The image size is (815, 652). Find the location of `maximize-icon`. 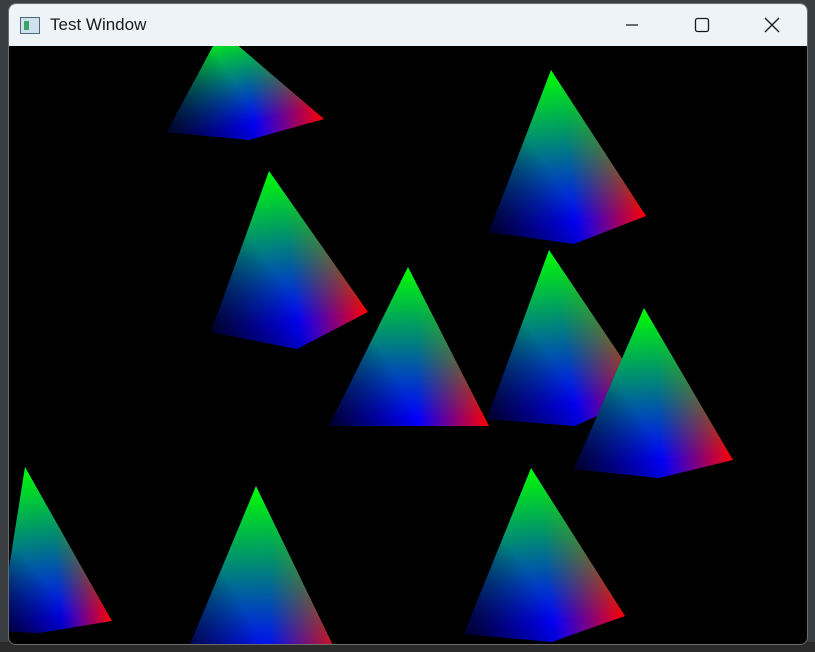

maximize-icon is located at coordinates (702, 25).